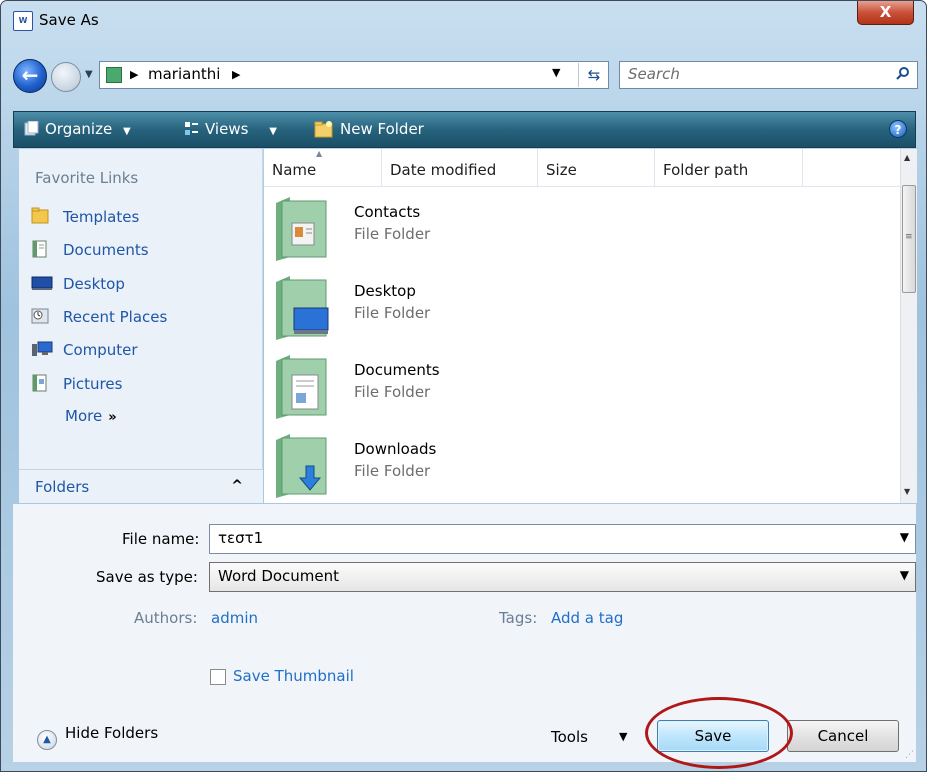 The width and height of the screenshot is (927, 772). I want to click on address-dropdown-icon: ▼, so click(556, 72).